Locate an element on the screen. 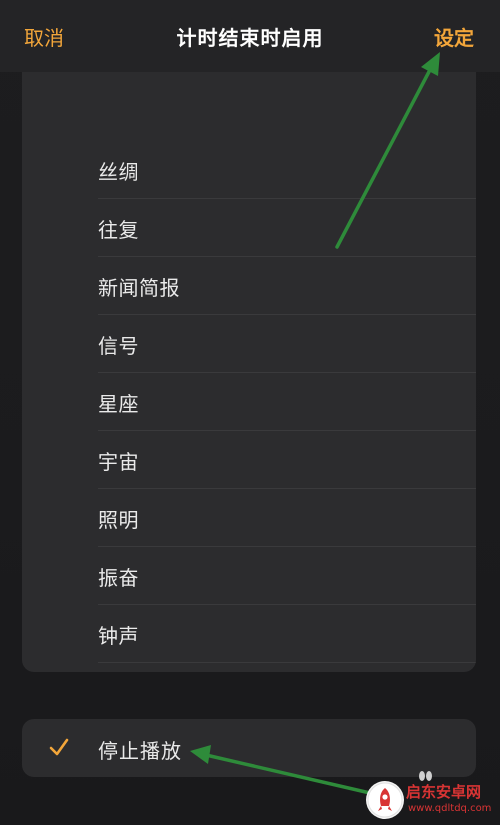 Image resolution: width=500 pixels, height=825 pixels. sound-option-classic: 经典 is located at coordinates (249, 667).